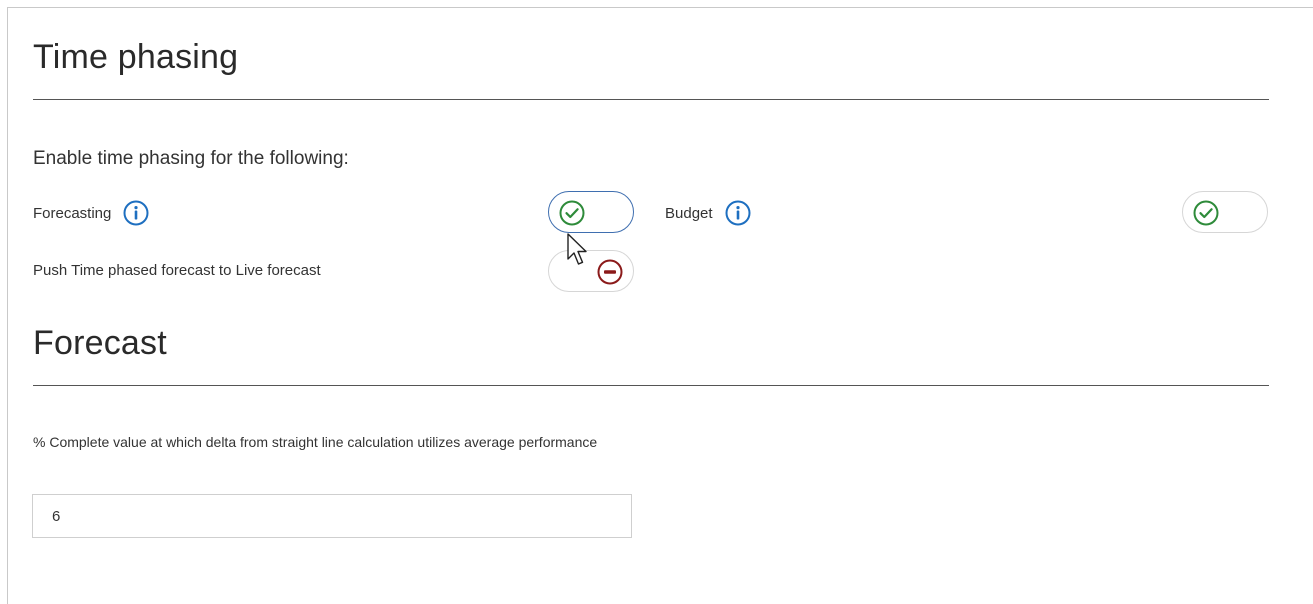 This screenshot has width=1313, height=604. What do you see at coordinates (191, 158) in the screenshot?
I see `enable-time-phasing-heading: Enable time phasing for the following:` at bounding box center [191, 158].